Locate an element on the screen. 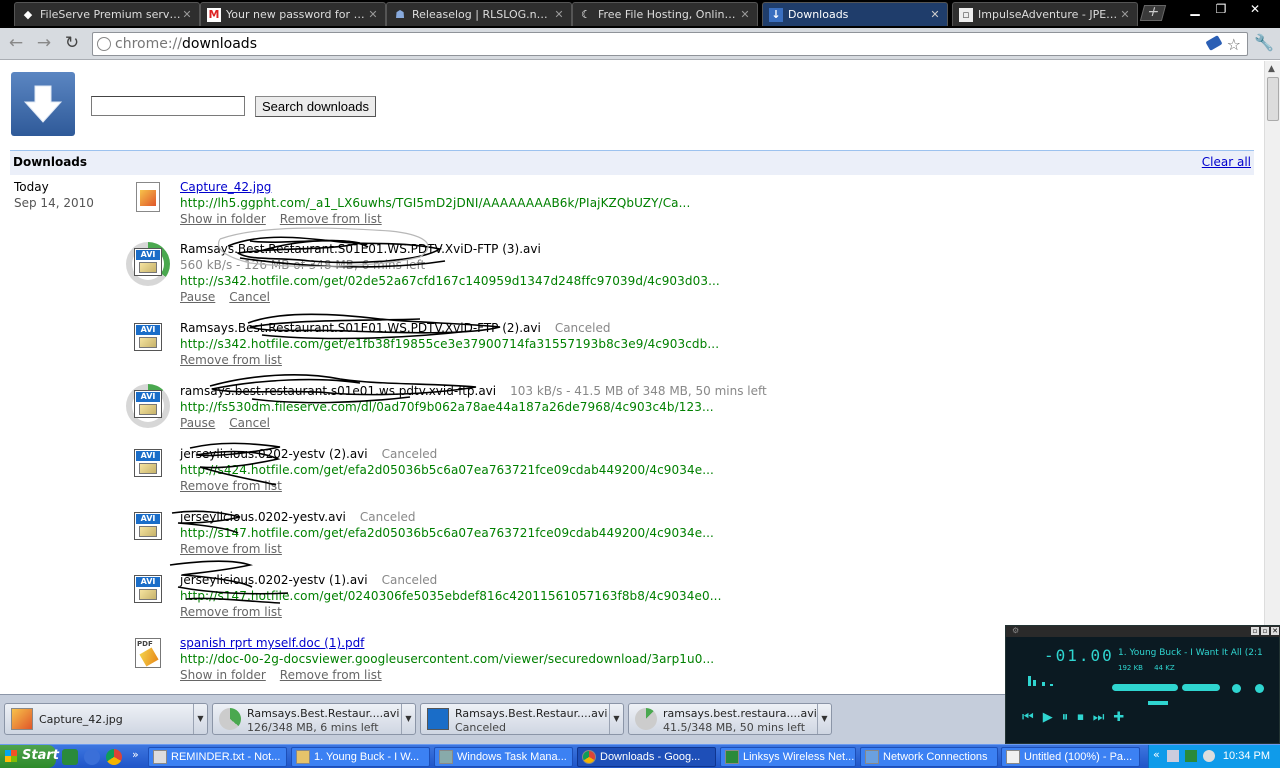 This screenshot has width=1280, height=768. download-actions: Pause Cancel is located at coordinates (232, 297).